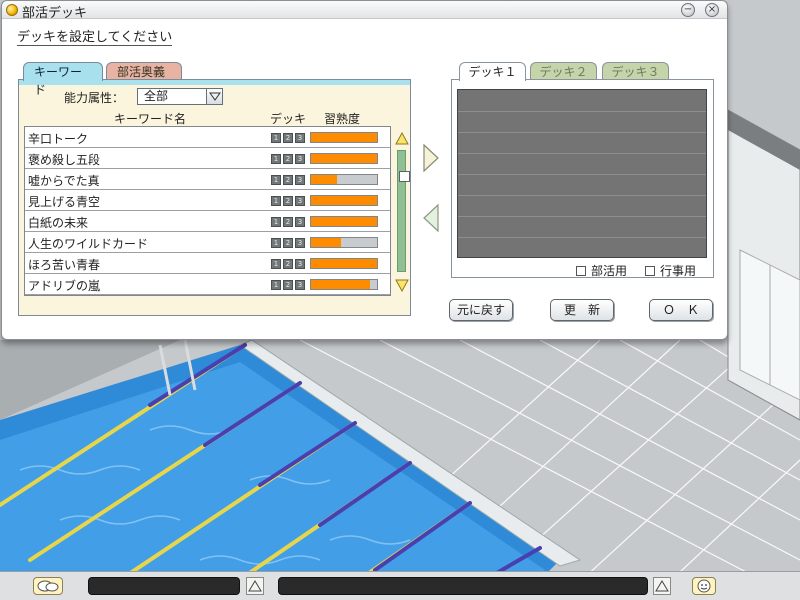 The width and height of the screenshot is (800, 600). I want to click on chat-name-field, so click(164, 586).